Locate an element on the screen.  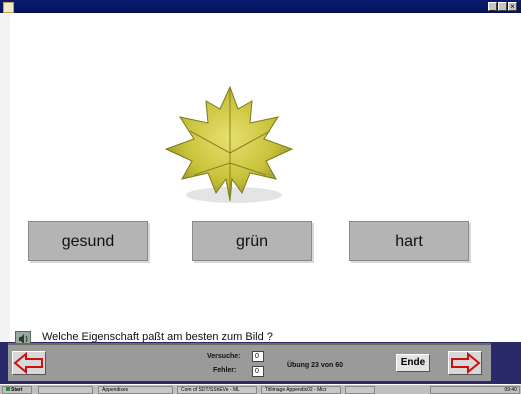
arrow-left-icon is located at coordinates (28, 363).